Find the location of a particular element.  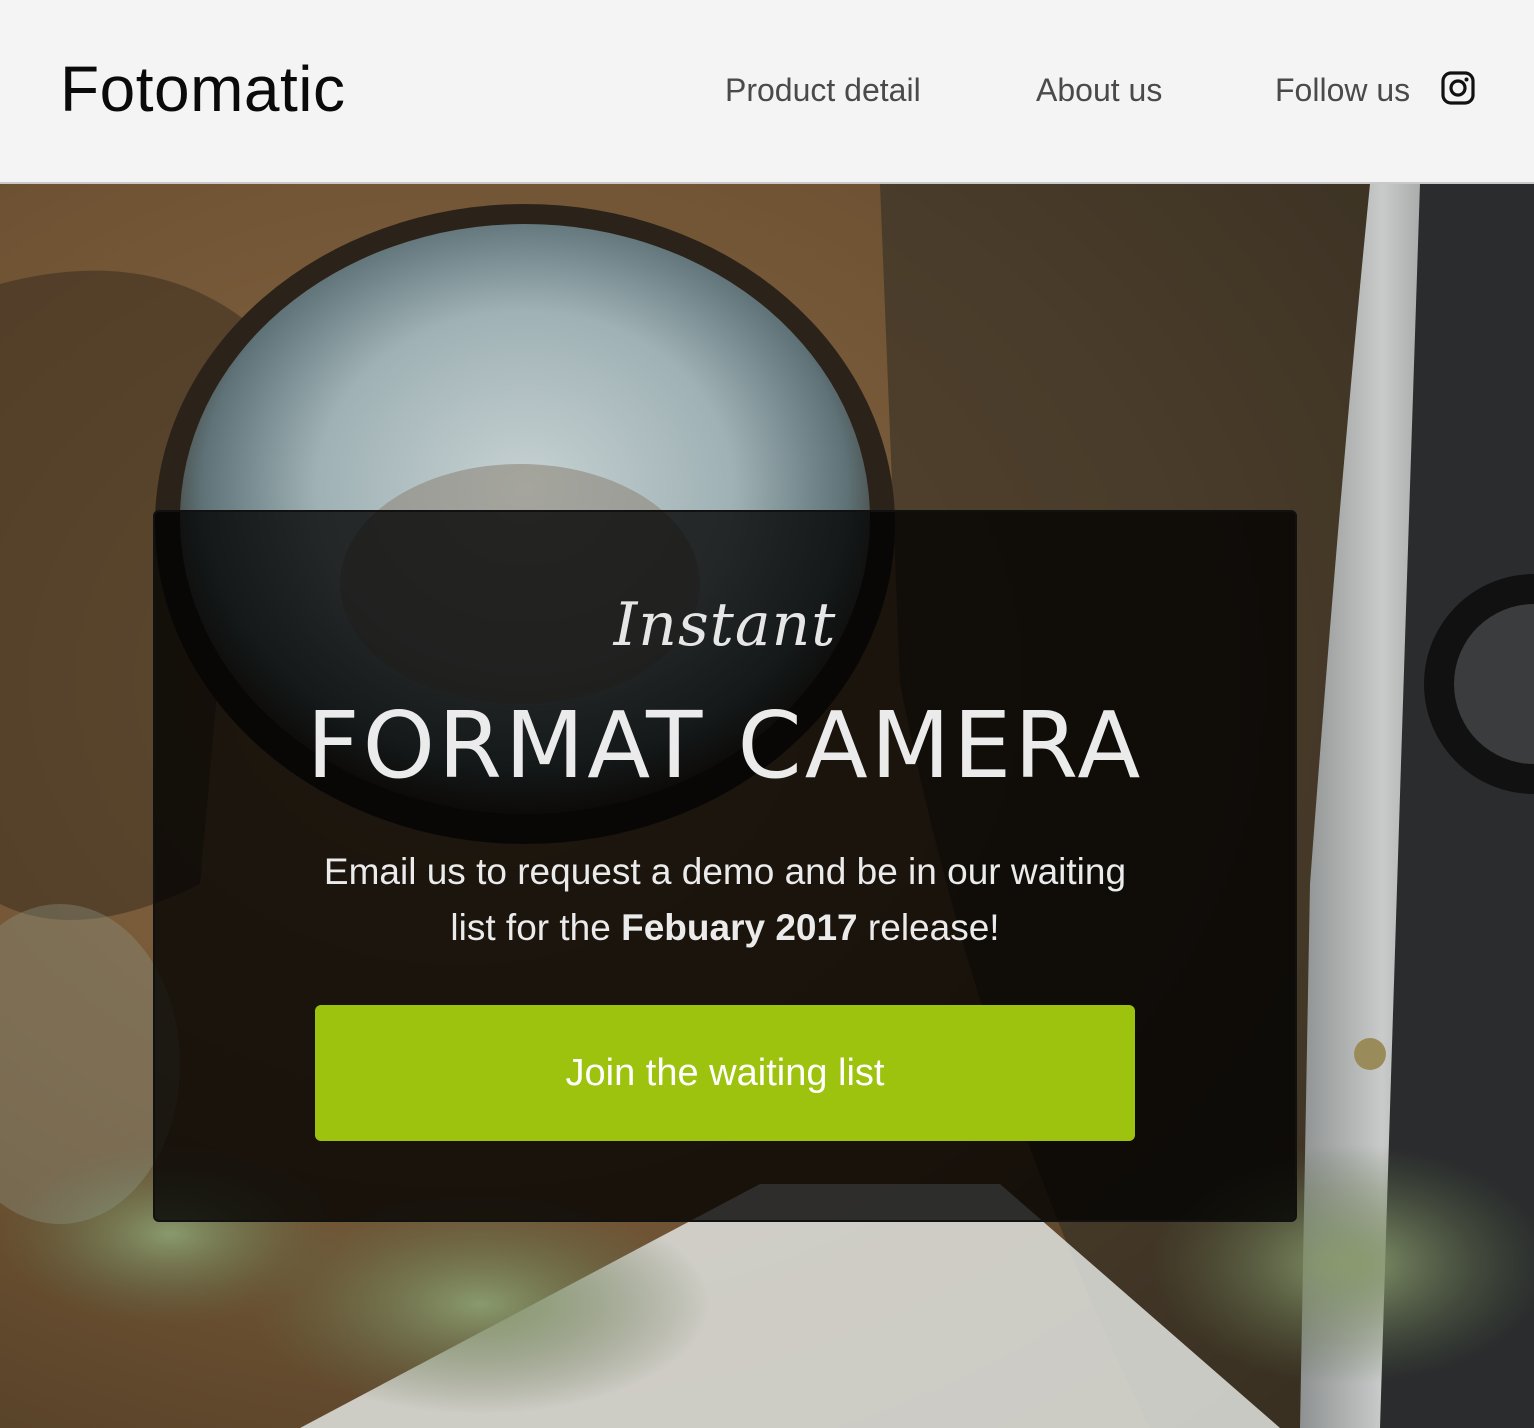

site-logo: Fotomatic is located at coordinates (202, 89).